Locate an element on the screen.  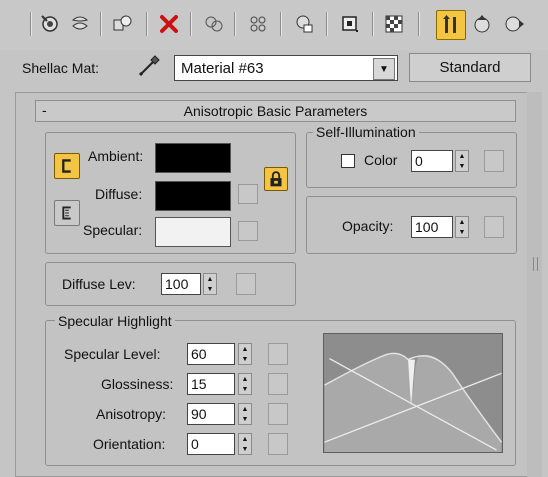
anisotropy-input: 90 is located at coordinates (211, 414).